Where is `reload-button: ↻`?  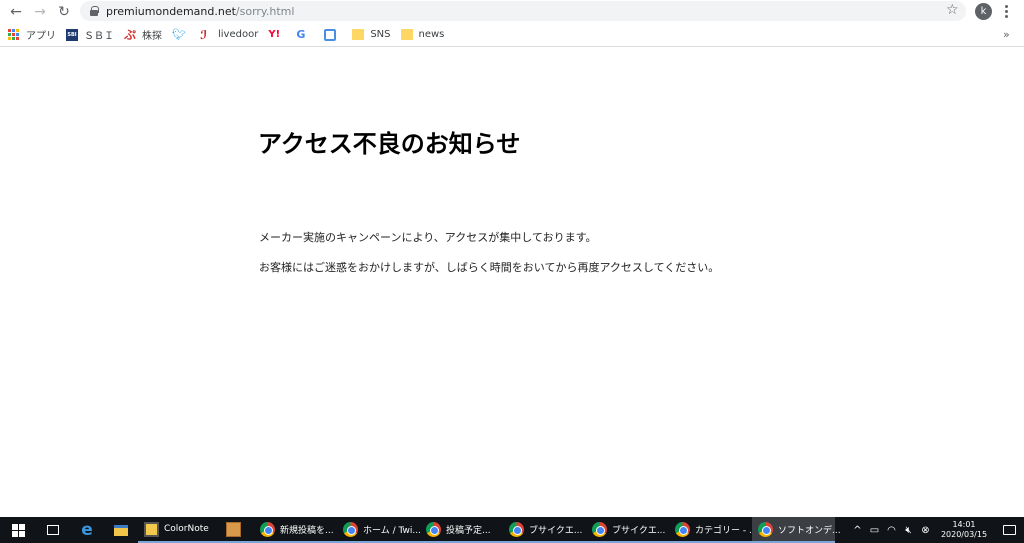 reload-button: ↻ is located at coordinates (64, 11).